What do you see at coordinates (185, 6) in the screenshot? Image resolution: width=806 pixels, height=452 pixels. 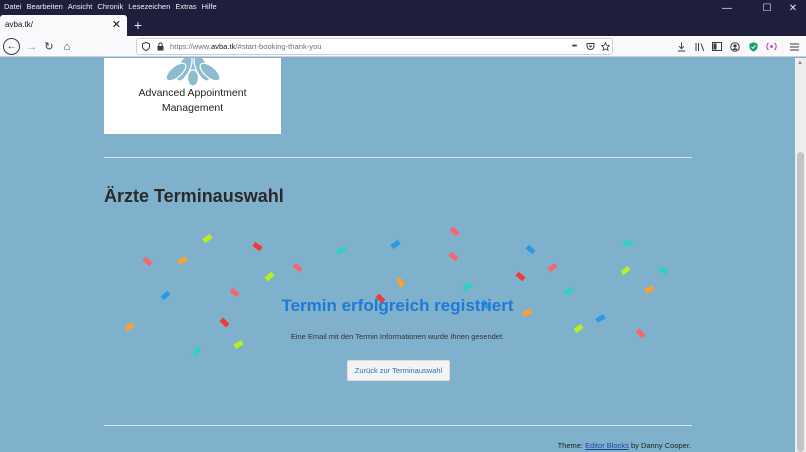 I see `menu-extras: Extras` at bounding box center [185, 6].